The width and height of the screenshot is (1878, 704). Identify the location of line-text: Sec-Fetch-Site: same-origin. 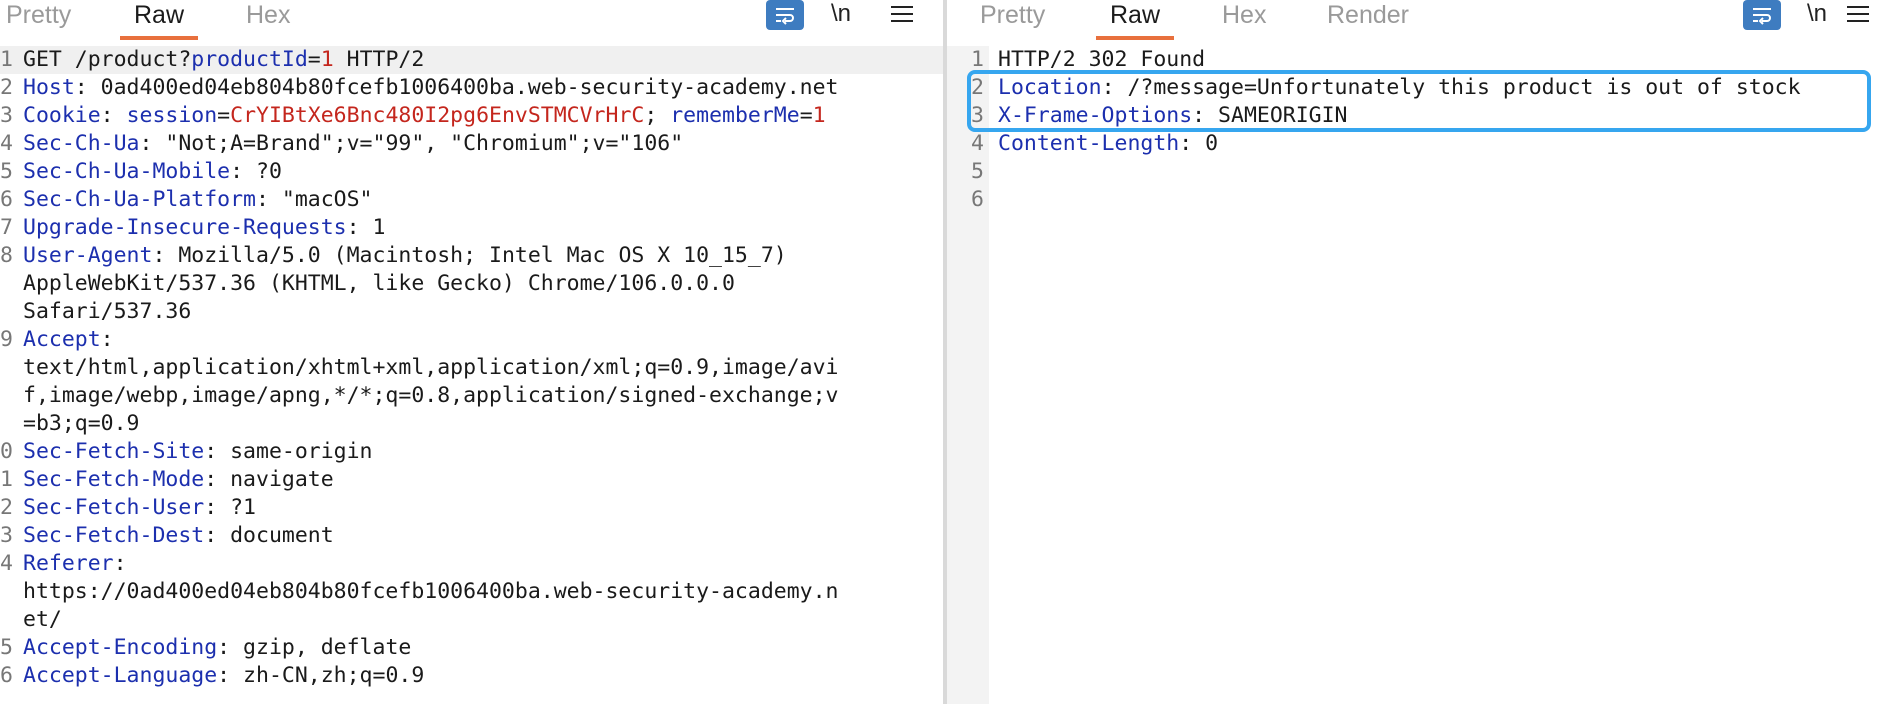
(198, 452).